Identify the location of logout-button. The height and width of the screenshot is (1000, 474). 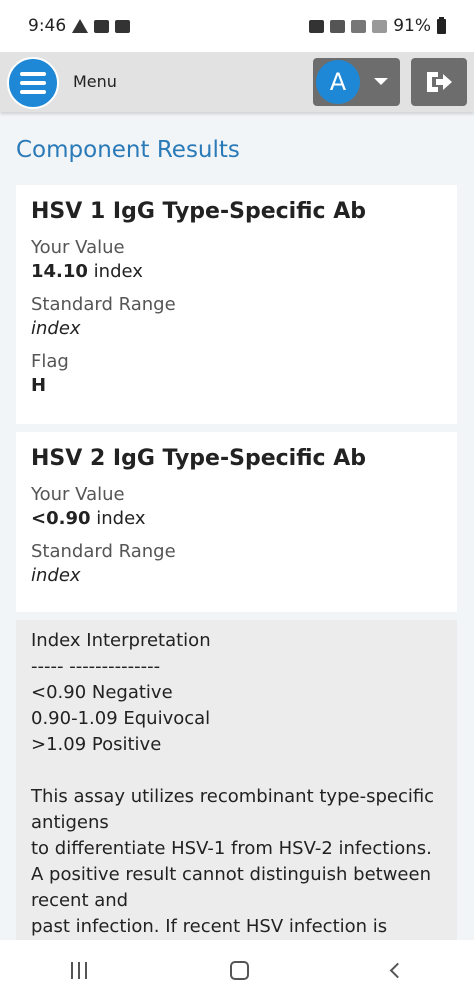
(439, 82).